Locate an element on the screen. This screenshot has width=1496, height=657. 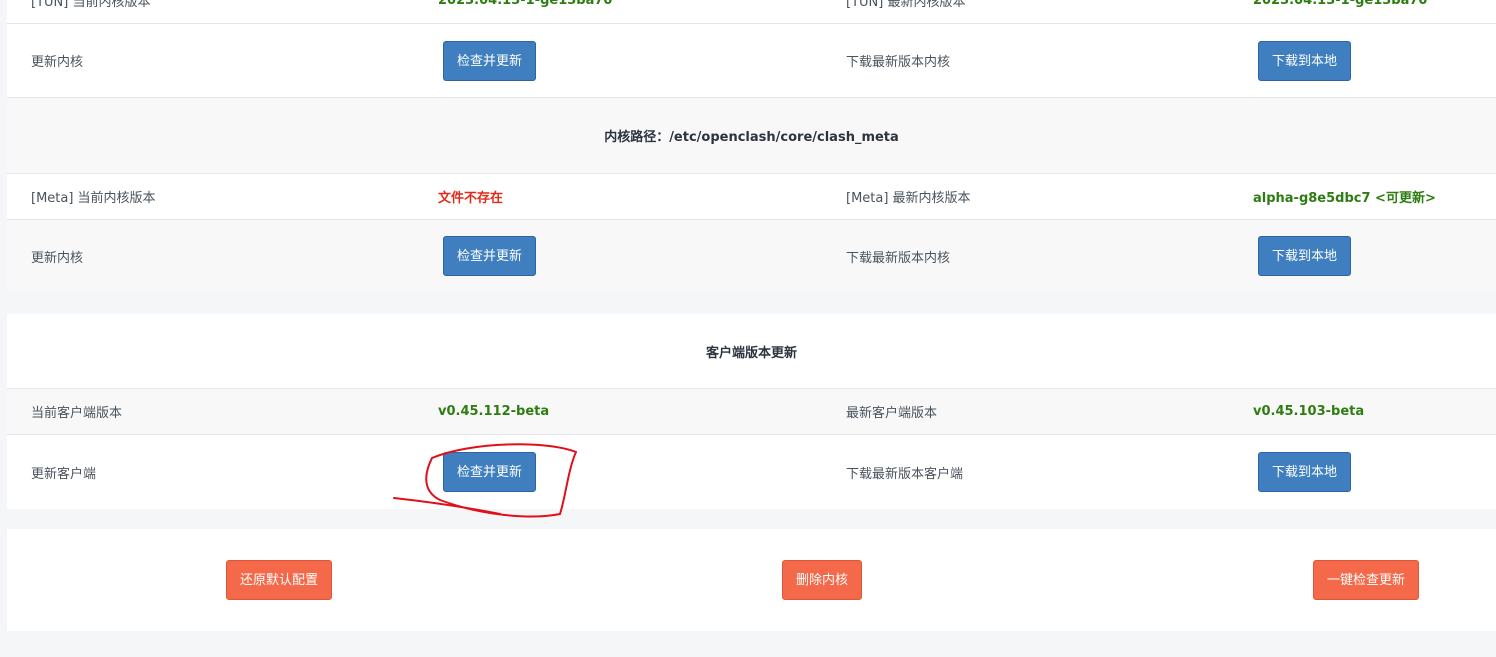
meta-latest-label: [Meta] 最新内核版本 is located at coordinates (908, 198).